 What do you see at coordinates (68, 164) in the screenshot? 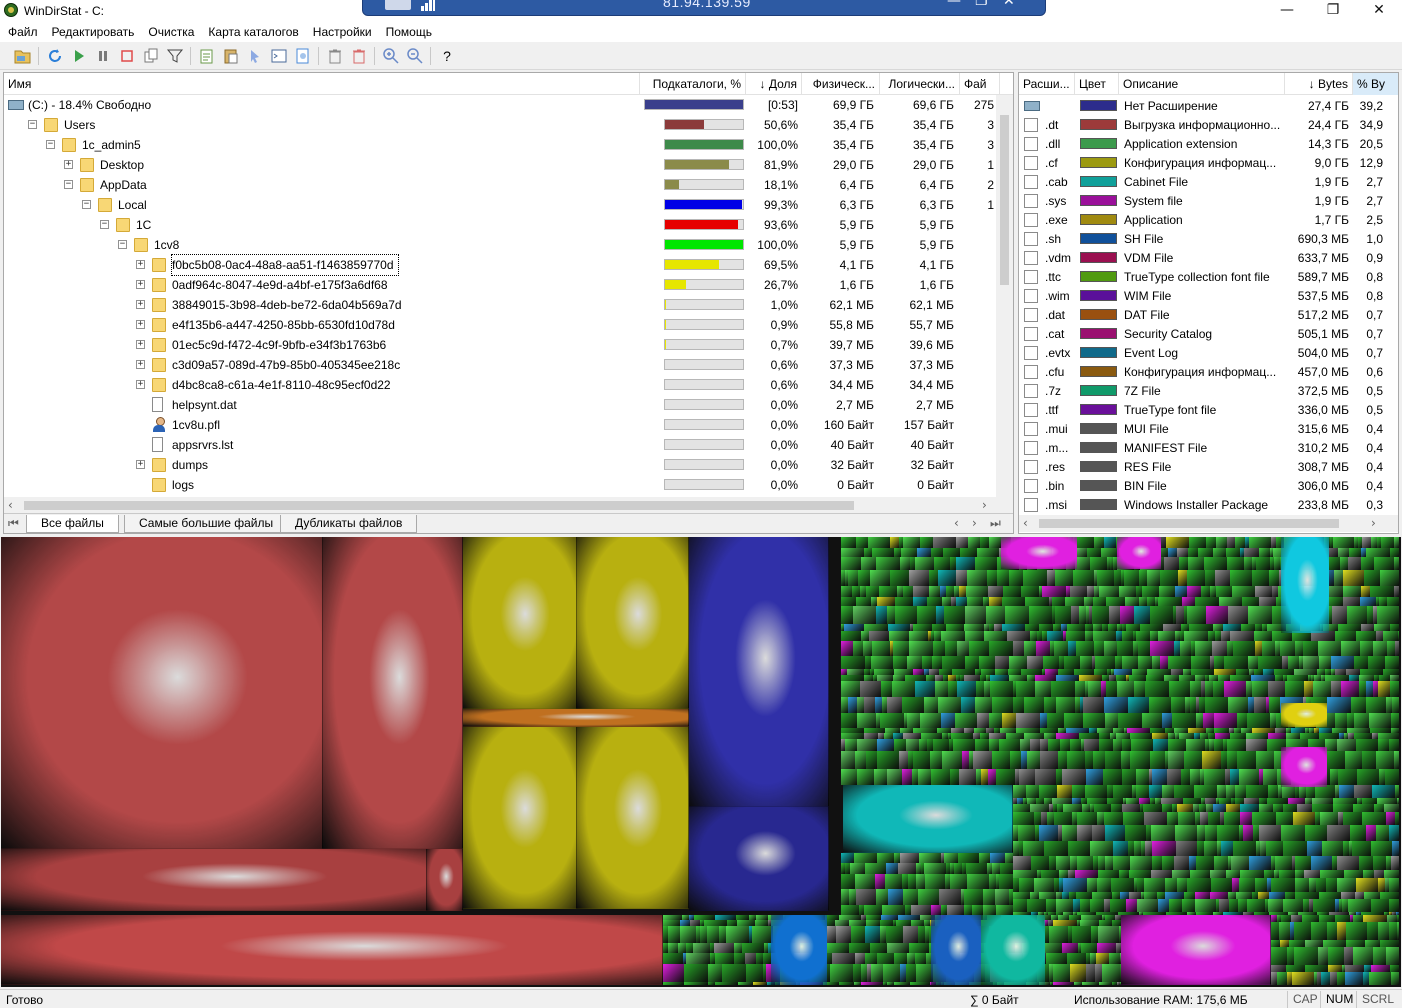
I see `expand-icon: +` at bounding box center [68, 164].